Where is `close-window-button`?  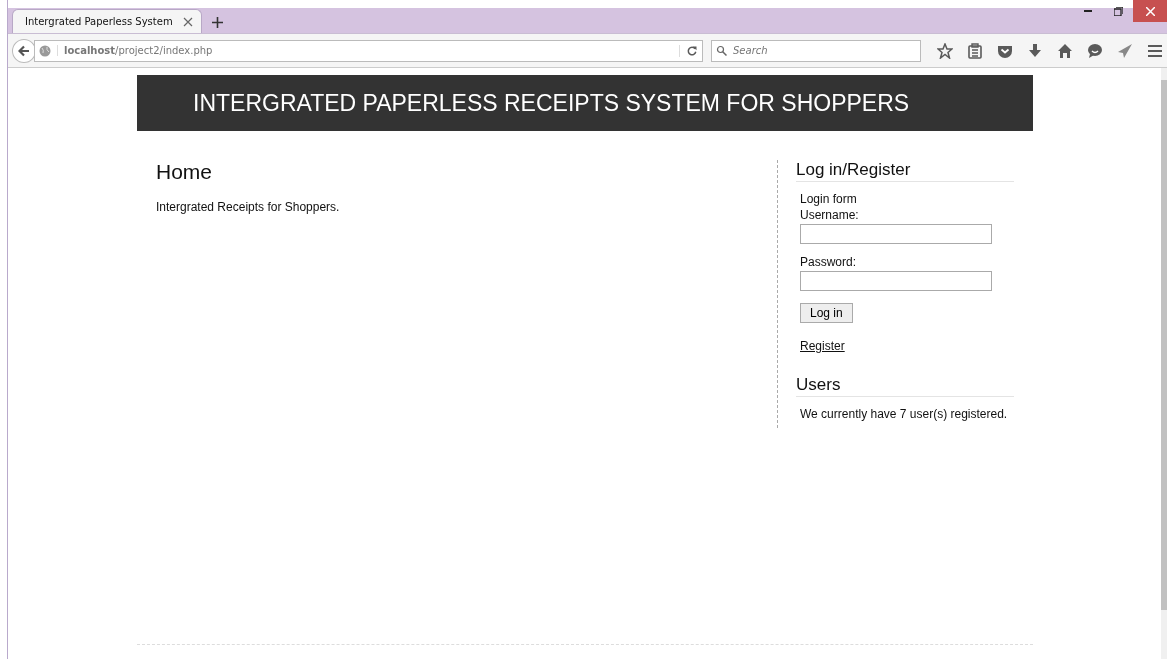
close-window-button is located at coordinates (1150, 11).